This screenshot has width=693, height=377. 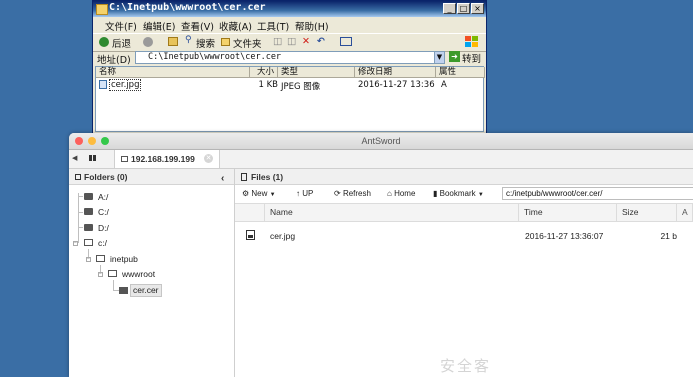 I want to click on zoom-button, so click(x=105, y=141).